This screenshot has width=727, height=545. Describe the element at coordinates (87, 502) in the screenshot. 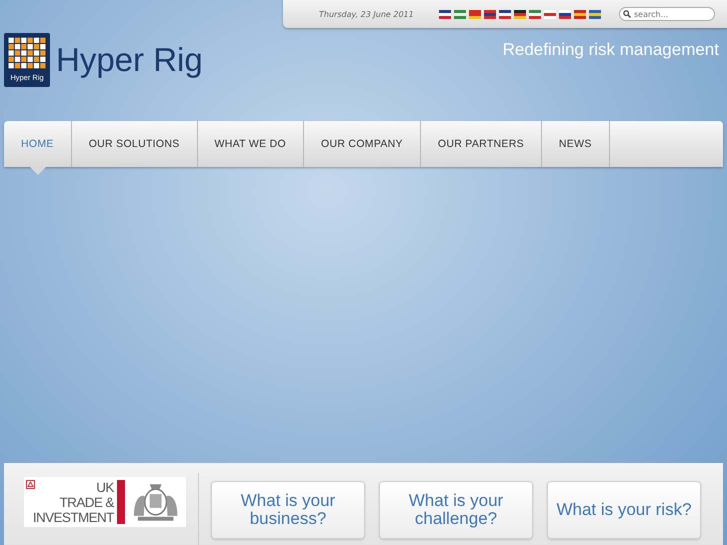

I see `partner-logo-text: TRADE &` at that location.